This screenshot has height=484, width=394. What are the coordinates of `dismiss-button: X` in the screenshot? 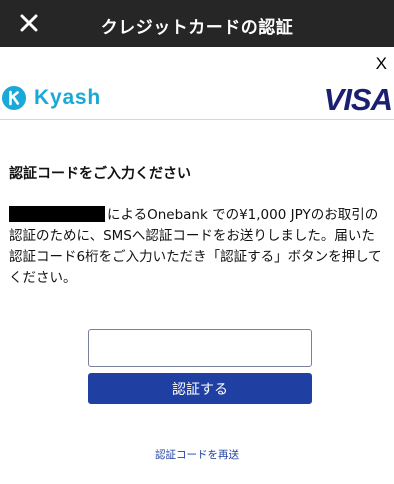 It's located at (381, 64).